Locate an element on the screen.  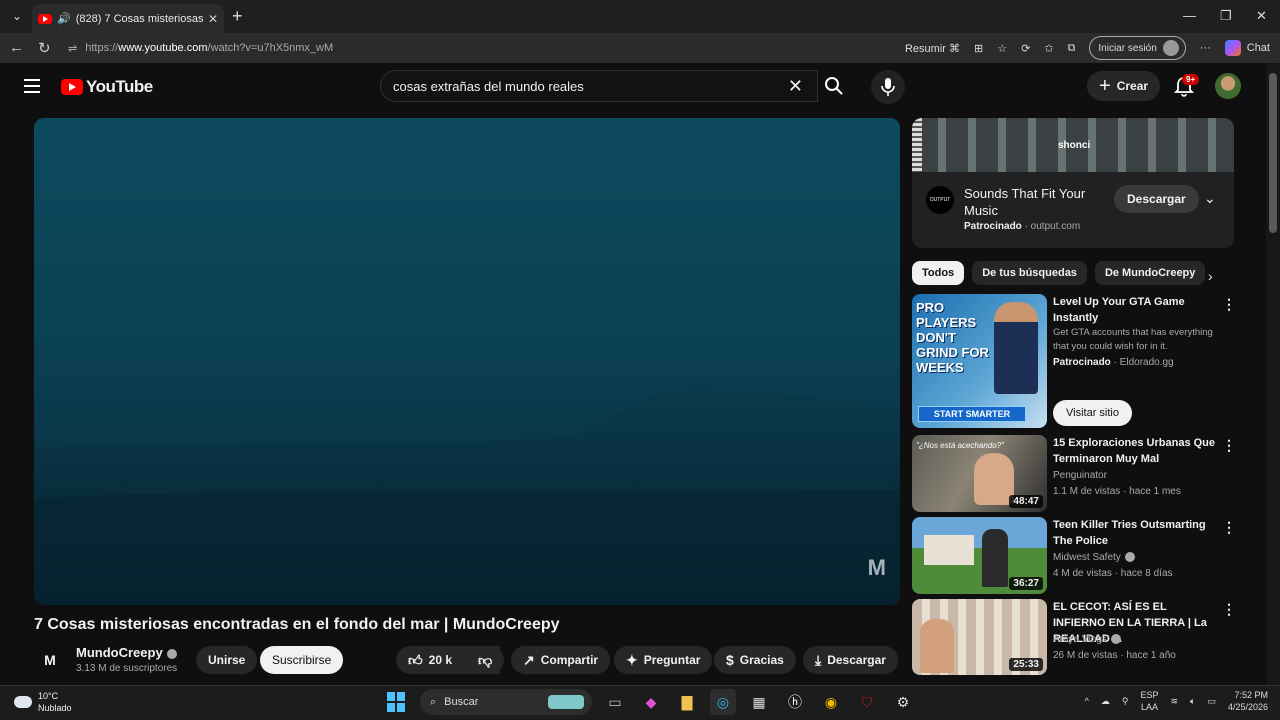
channel-avatar: M is located at coordinates (50, 660).